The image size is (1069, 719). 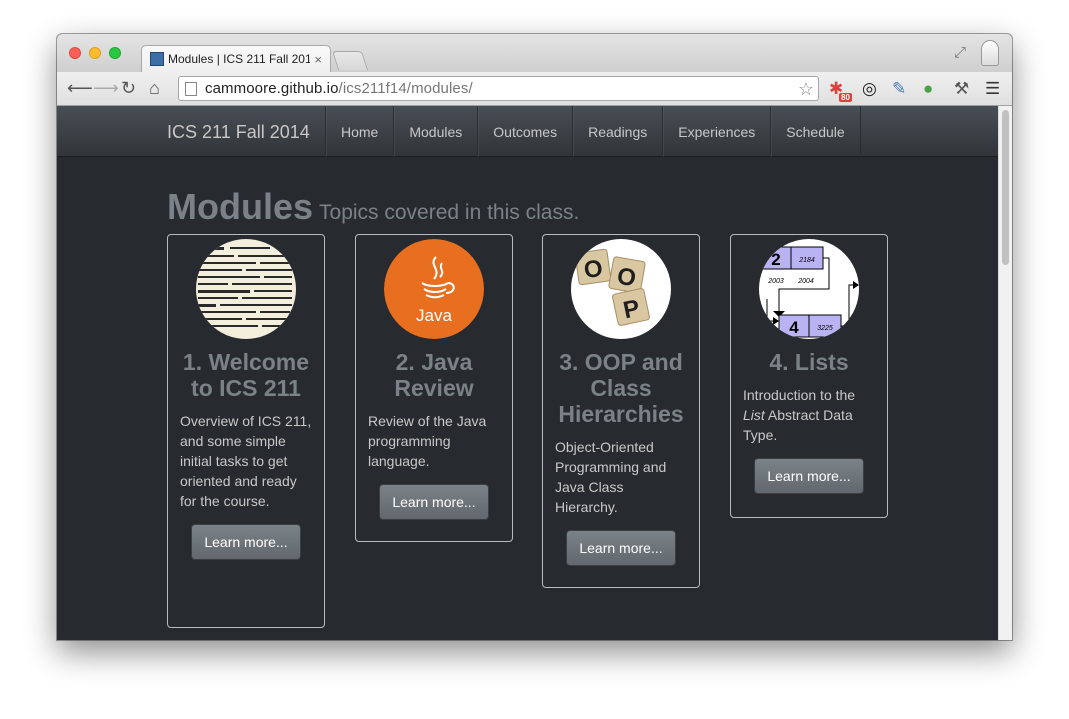 What do you see at coordinates (754, 415) in the screenshot?
I see `description-emphasis: List` at bounding box center [754, 415].